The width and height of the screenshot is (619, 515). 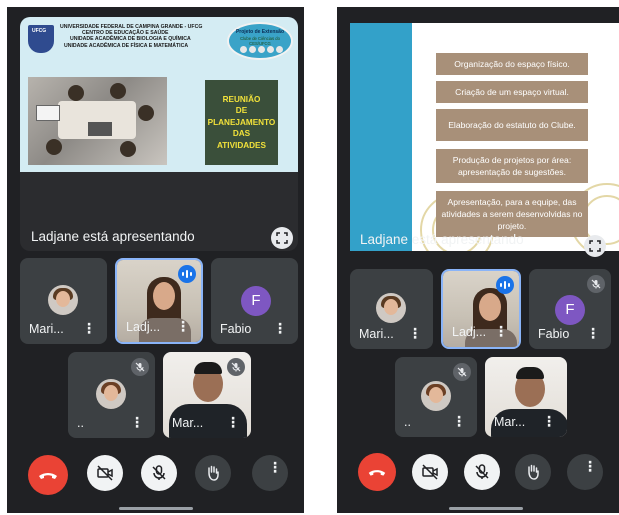 What do you see at coordinates (241, 122) in the screenshot?
I see `slide-title: REUNIÃO DE PLANEJAMENTO DAS ATIVIDADES` at bounding box center [241, 122].